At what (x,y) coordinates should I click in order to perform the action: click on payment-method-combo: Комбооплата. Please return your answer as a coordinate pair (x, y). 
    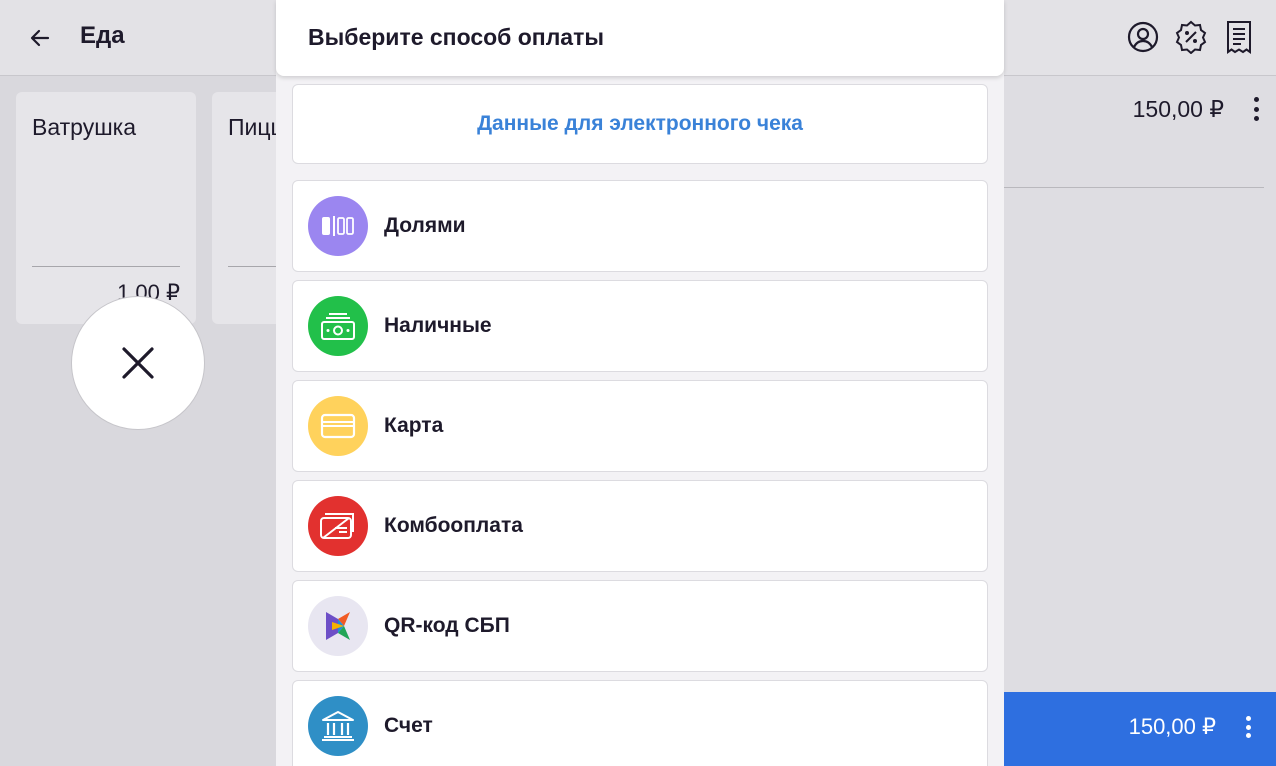
    Looking at the image, I should click on (640, 526).